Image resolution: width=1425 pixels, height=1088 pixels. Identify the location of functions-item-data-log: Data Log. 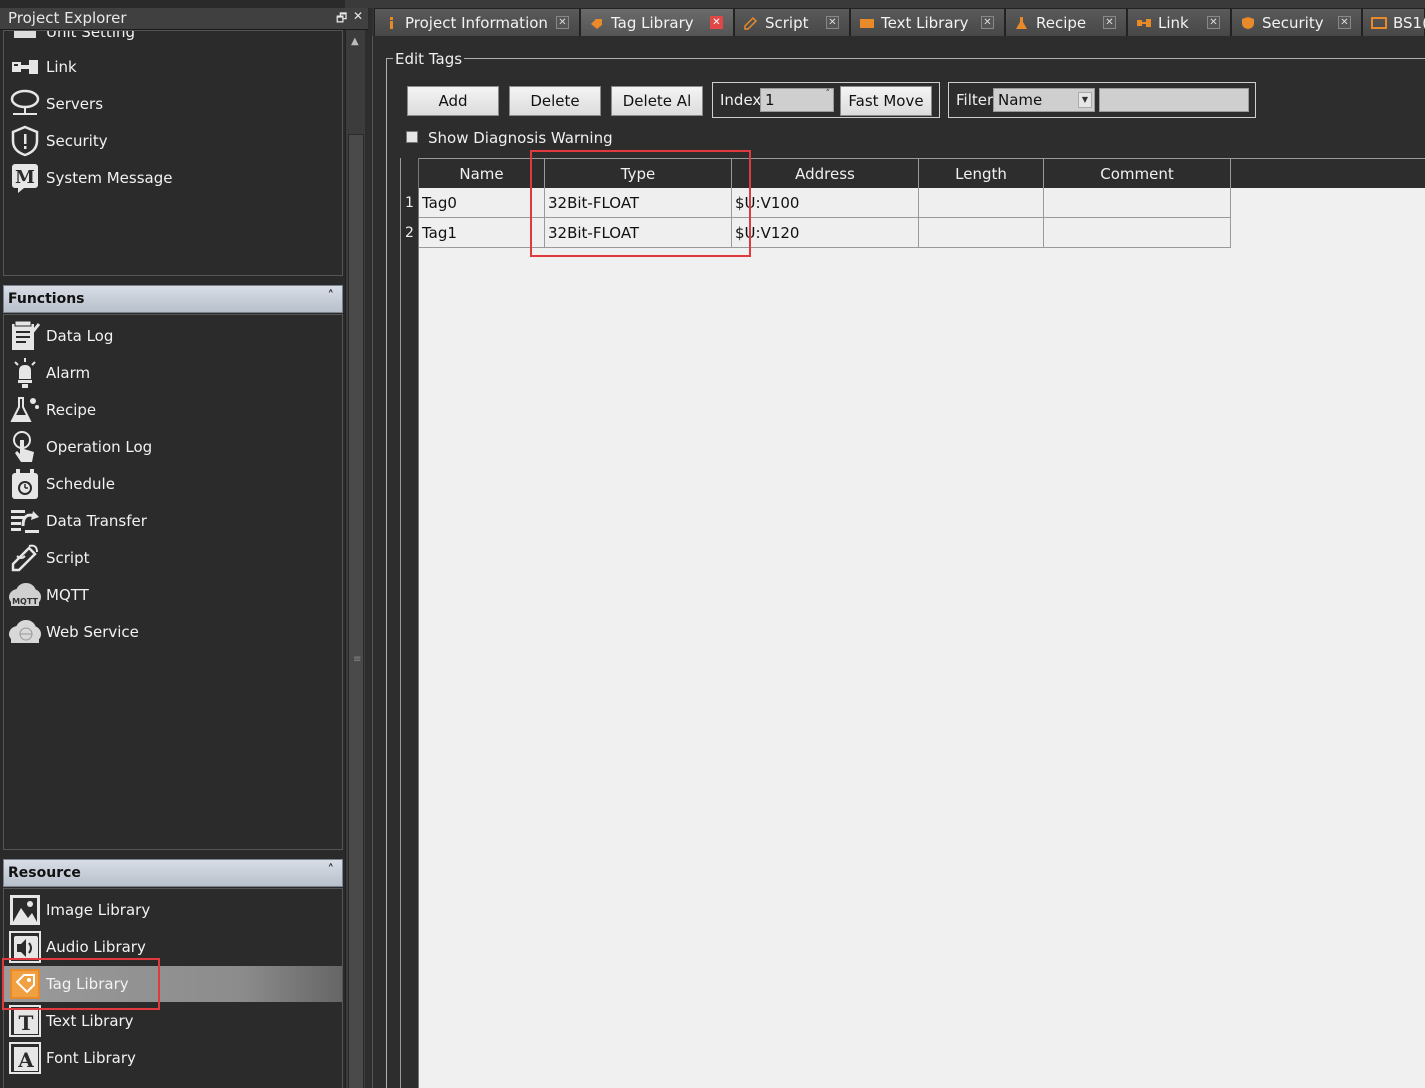
(175, 336).